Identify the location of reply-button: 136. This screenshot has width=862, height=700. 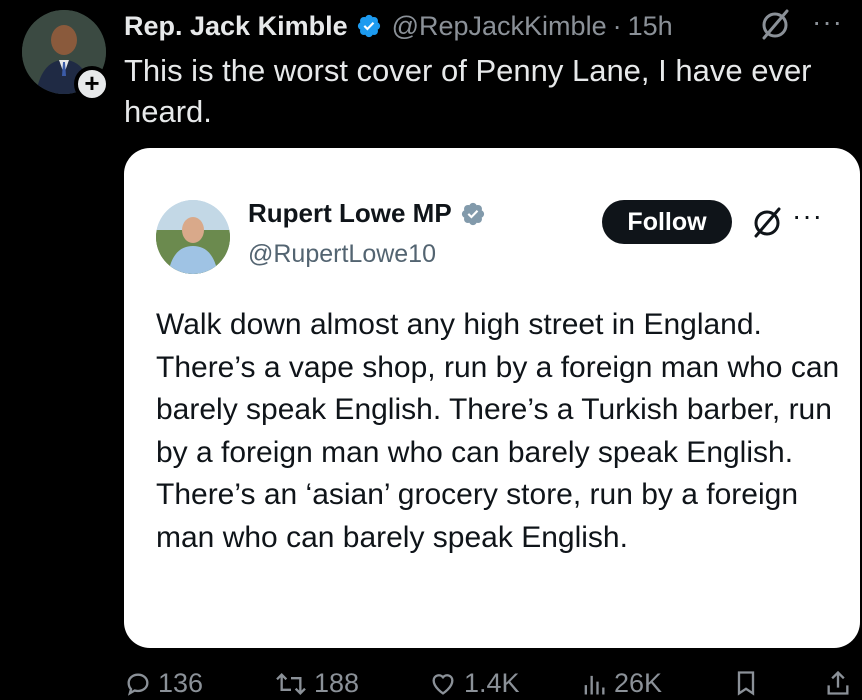
(163, 683).